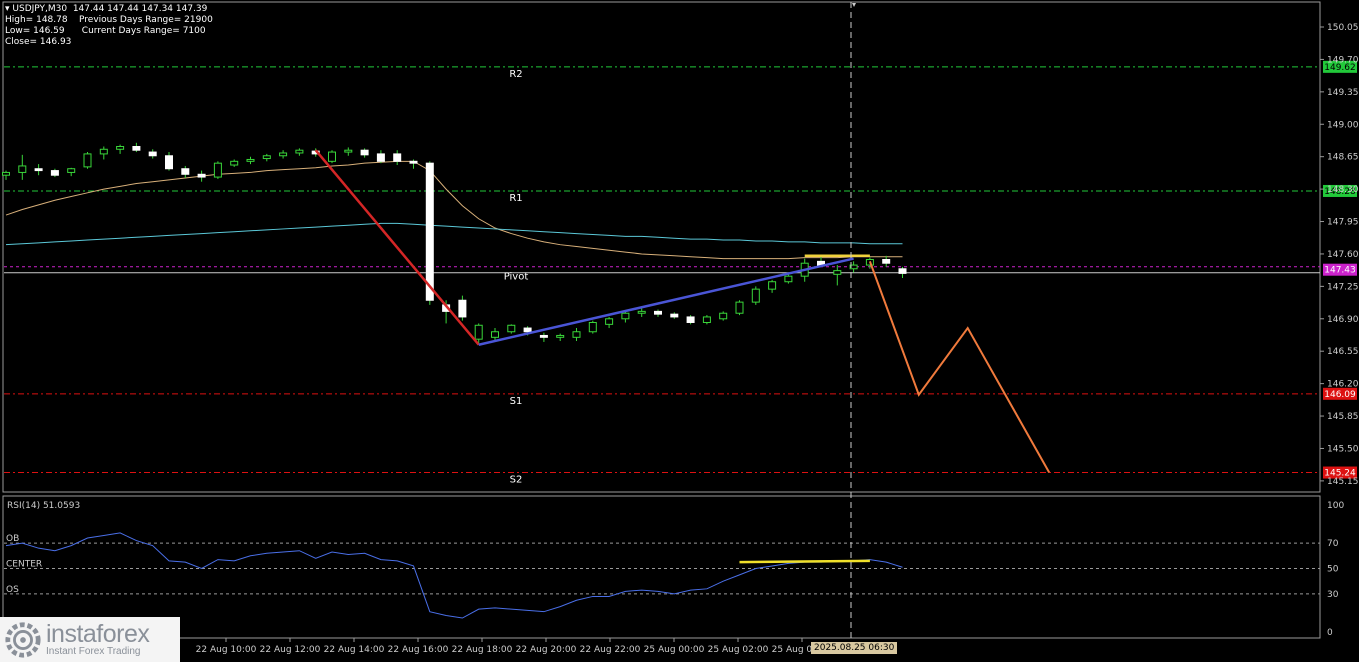 The image size is (1359, 662). Describe the element at coordinates (1343, 287) in the screenshot. I see `price-axis-tick: 147.25` at that location.